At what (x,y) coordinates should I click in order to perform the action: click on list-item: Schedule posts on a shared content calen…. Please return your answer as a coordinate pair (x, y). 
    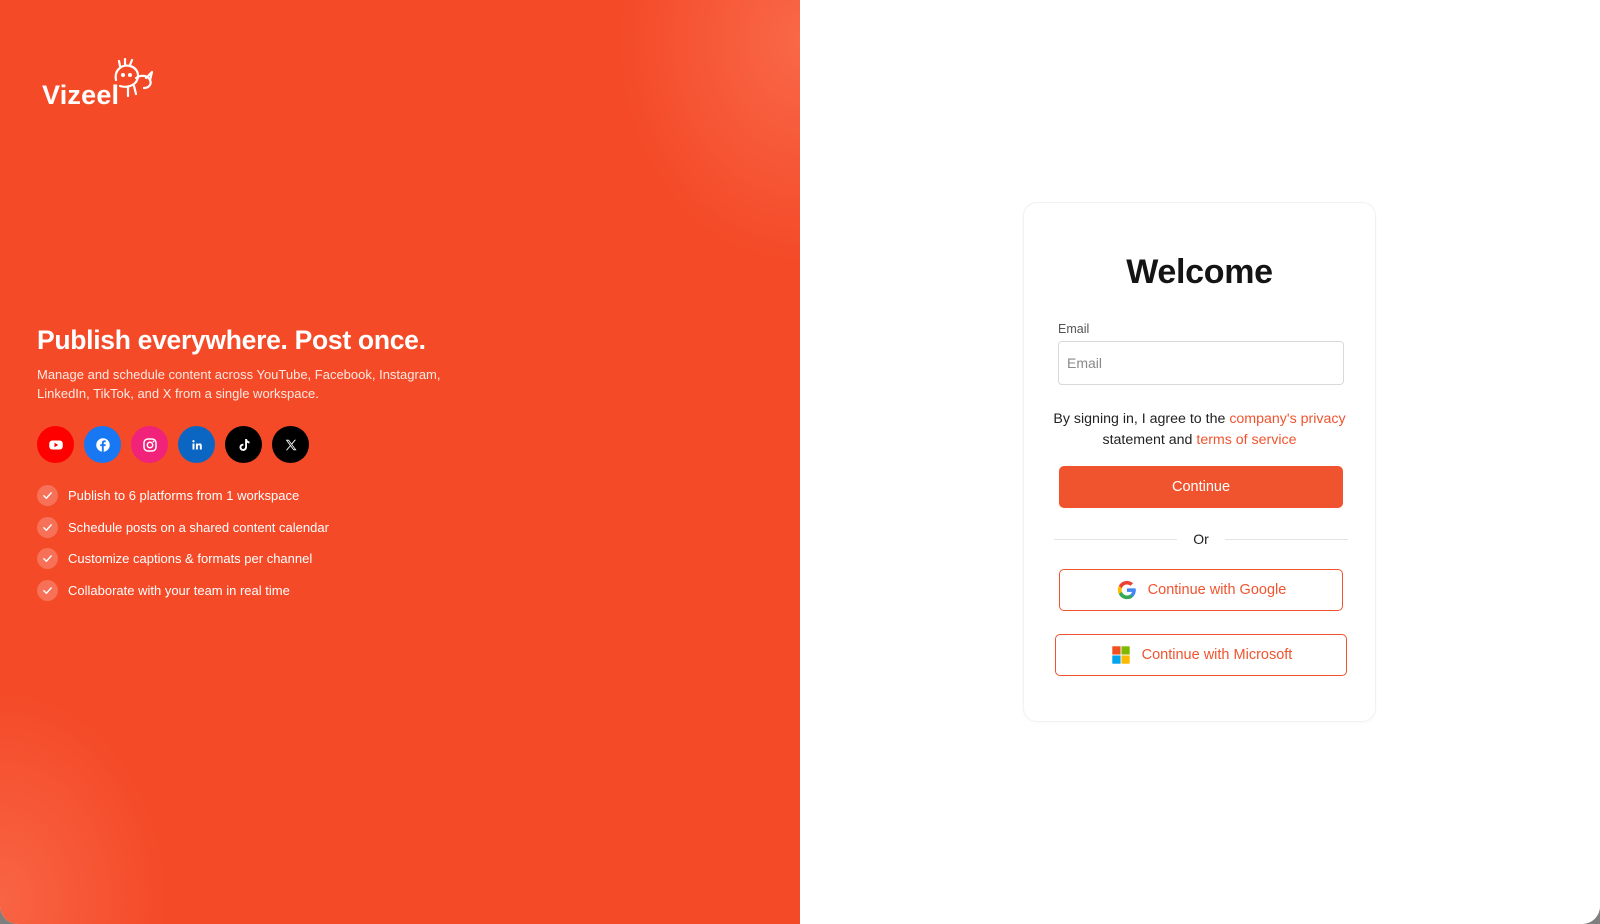
    Looking at the image, I should click on (183, 527).